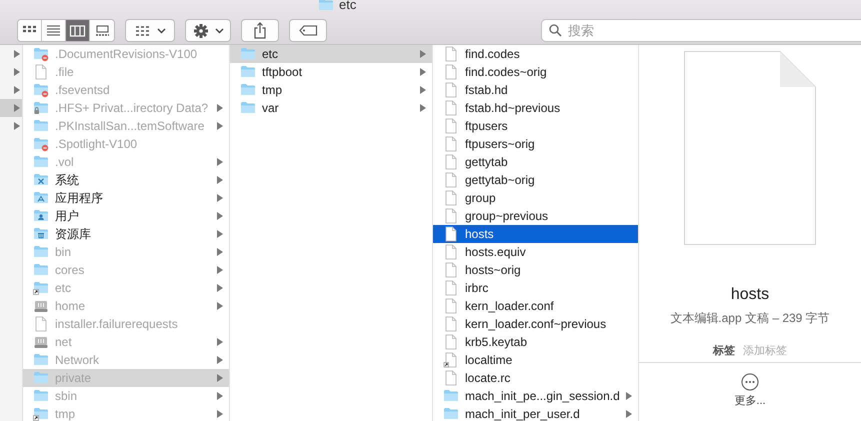  What do you see at coordinates (260, 30) in the screenshot?
I see `share-button` at bounding box center [260, 30].